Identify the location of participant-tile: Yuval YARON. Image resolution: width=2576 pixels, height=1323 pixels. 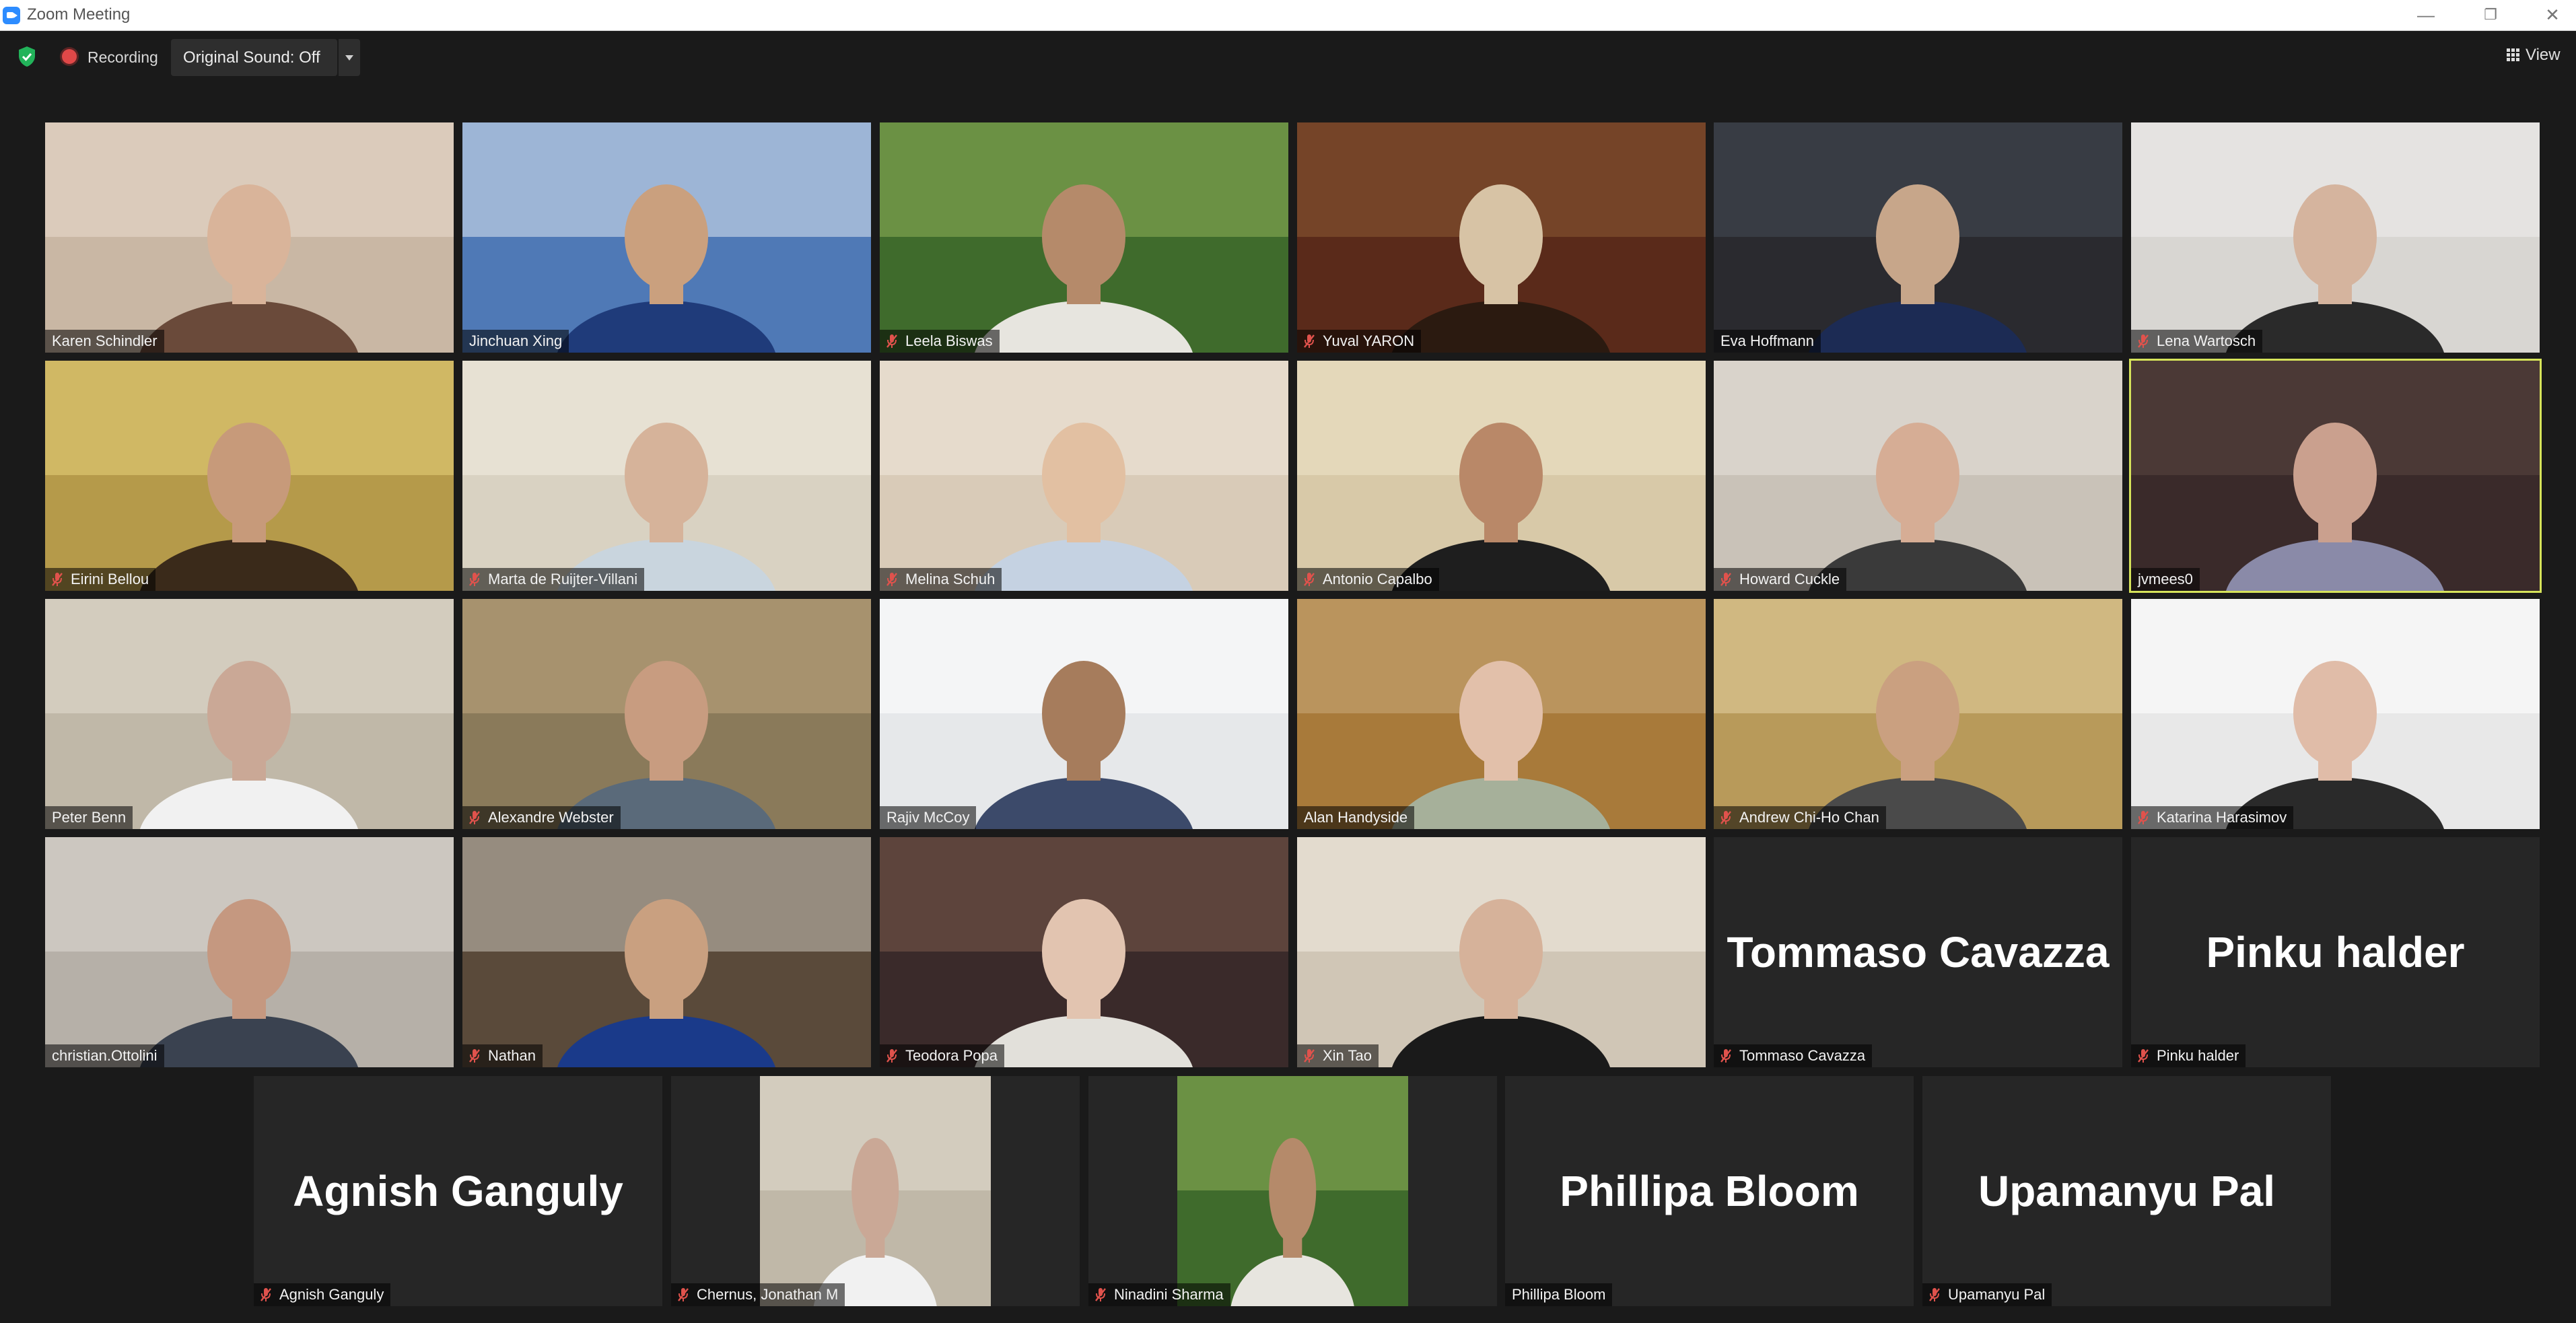
(1501, 237).